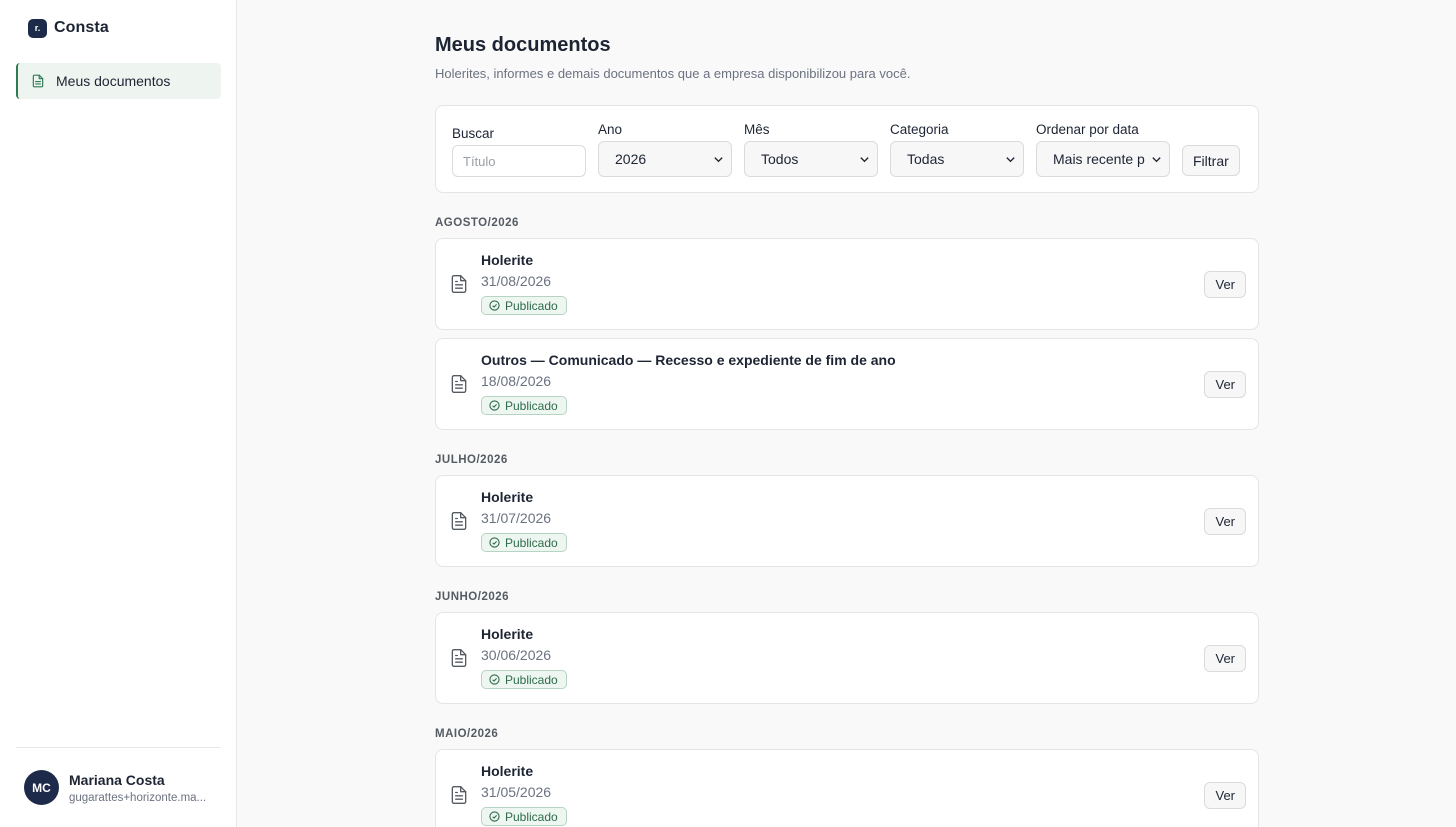 The image size is (1456, 827). I want to click on document-date: 31/07/2026, so click(516, 518).